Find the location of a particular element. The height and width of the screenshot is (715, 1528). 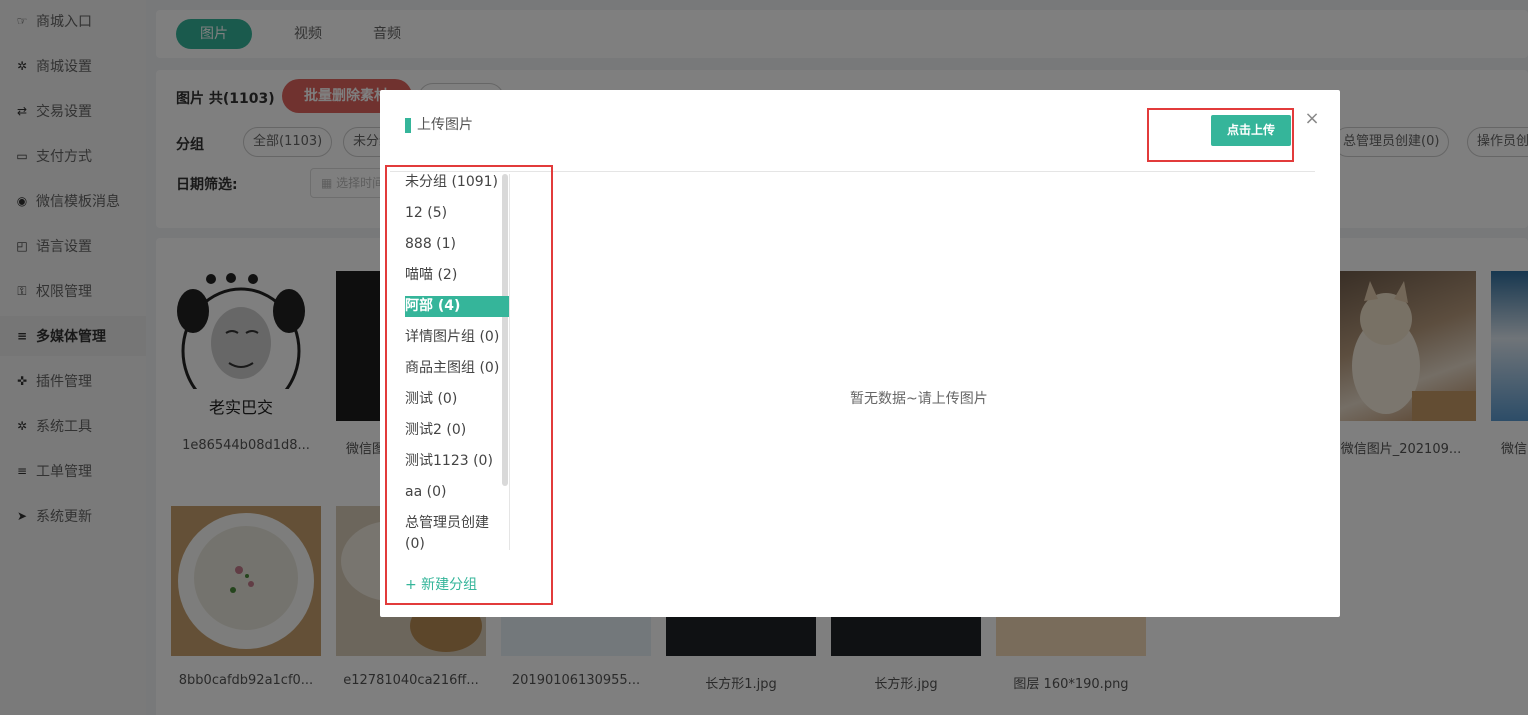

group-item: 喵喵 (2) is located at coordinates (457, 275).